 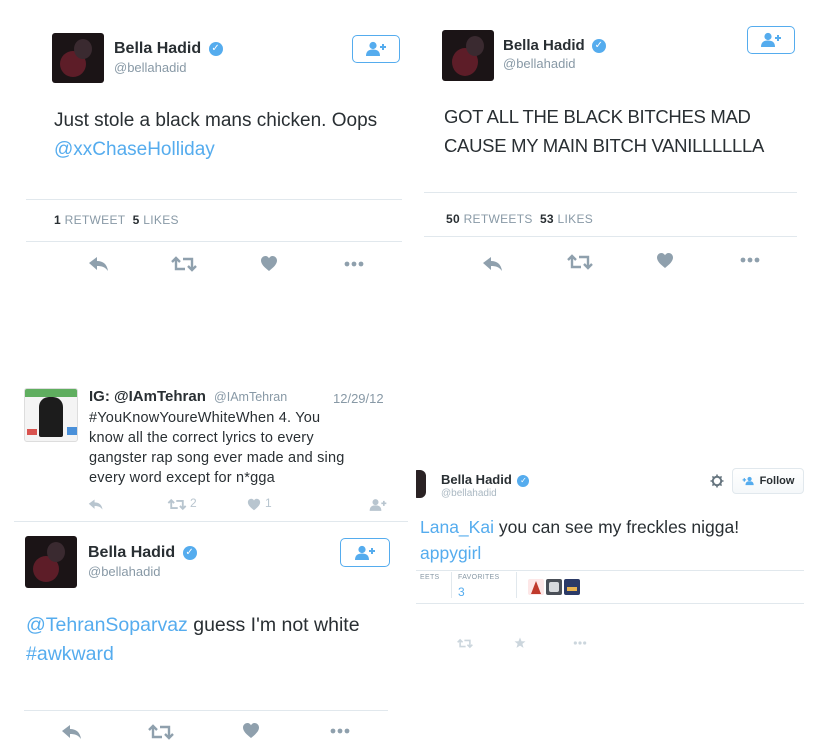 What do you see at coordinates (95, 220) in the screenshot?
I see `retweet-label: RETWEET` at bounding box center [95, 220].